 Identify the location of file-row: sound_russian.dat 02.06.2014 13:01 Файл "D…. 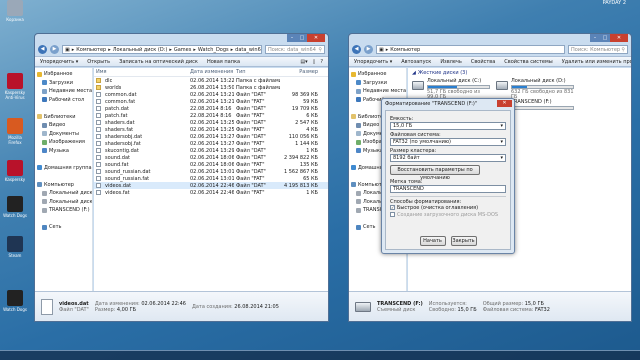
(211, 171).